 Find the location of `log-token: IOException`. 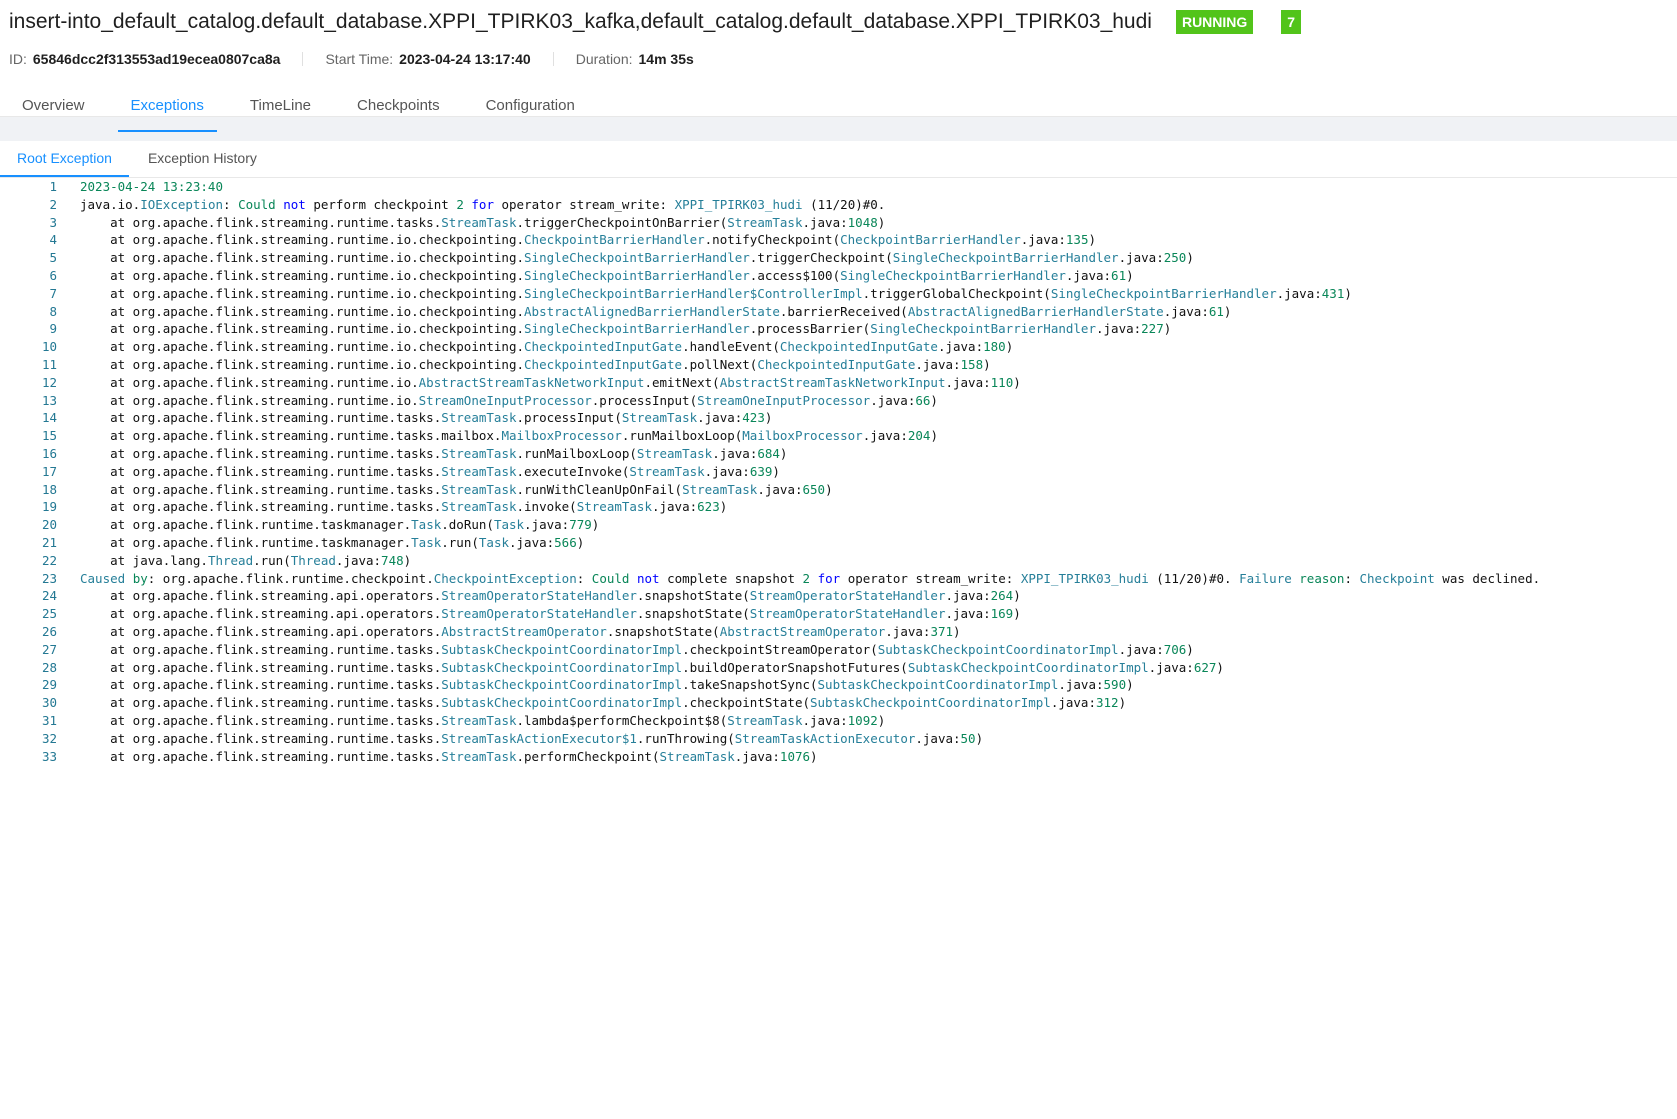

log-token: IOException is located at coordinates (182, 204).